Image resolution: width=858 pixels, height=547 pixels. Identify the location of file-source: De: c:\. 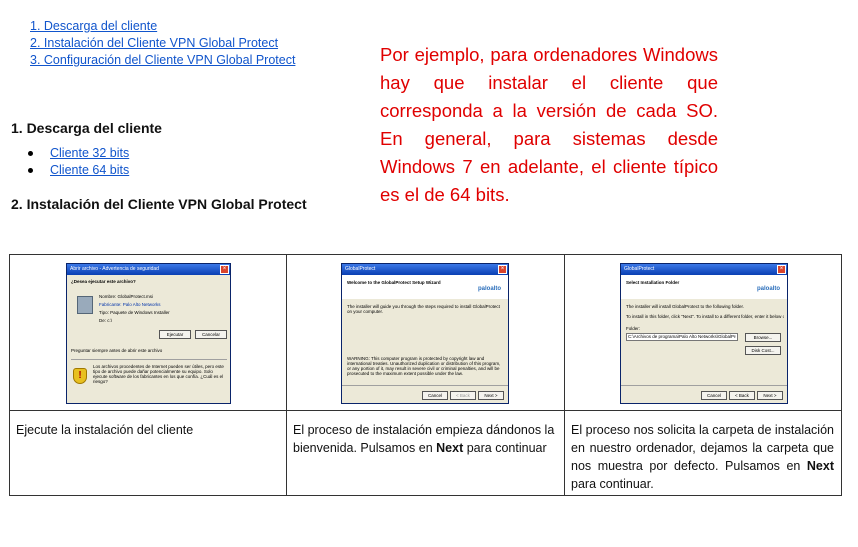
(106, 320).